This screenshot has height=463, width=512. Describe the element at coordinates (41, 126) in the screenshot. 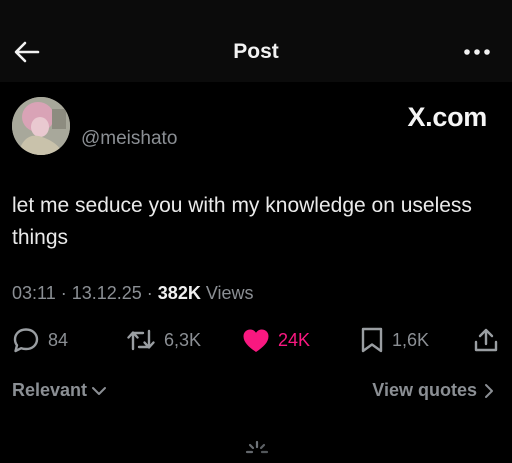

I see `avatar` at that location.